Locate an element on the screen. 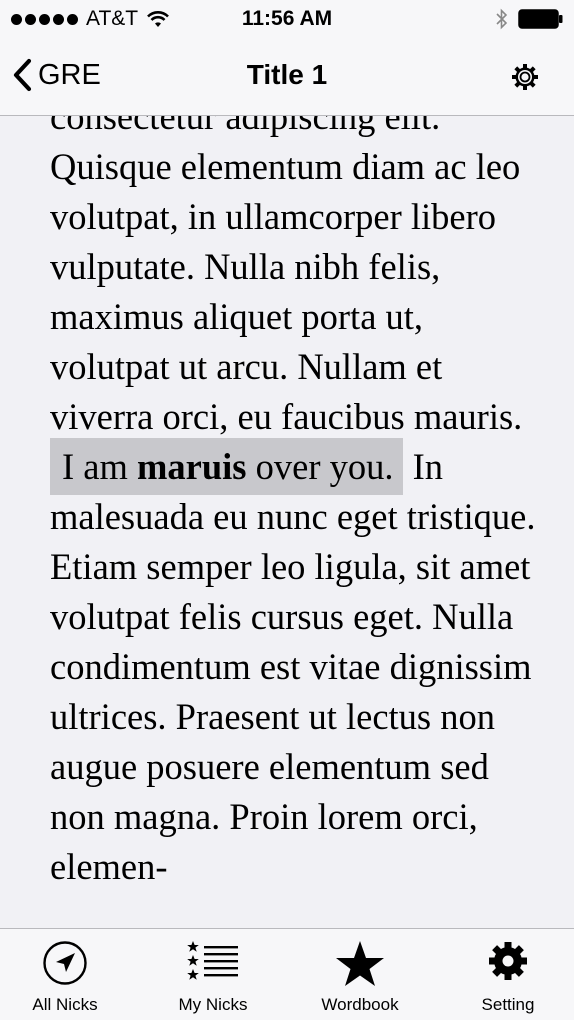  status-bar: AT&T 11:56 AM is located at coordinates (287, 20).